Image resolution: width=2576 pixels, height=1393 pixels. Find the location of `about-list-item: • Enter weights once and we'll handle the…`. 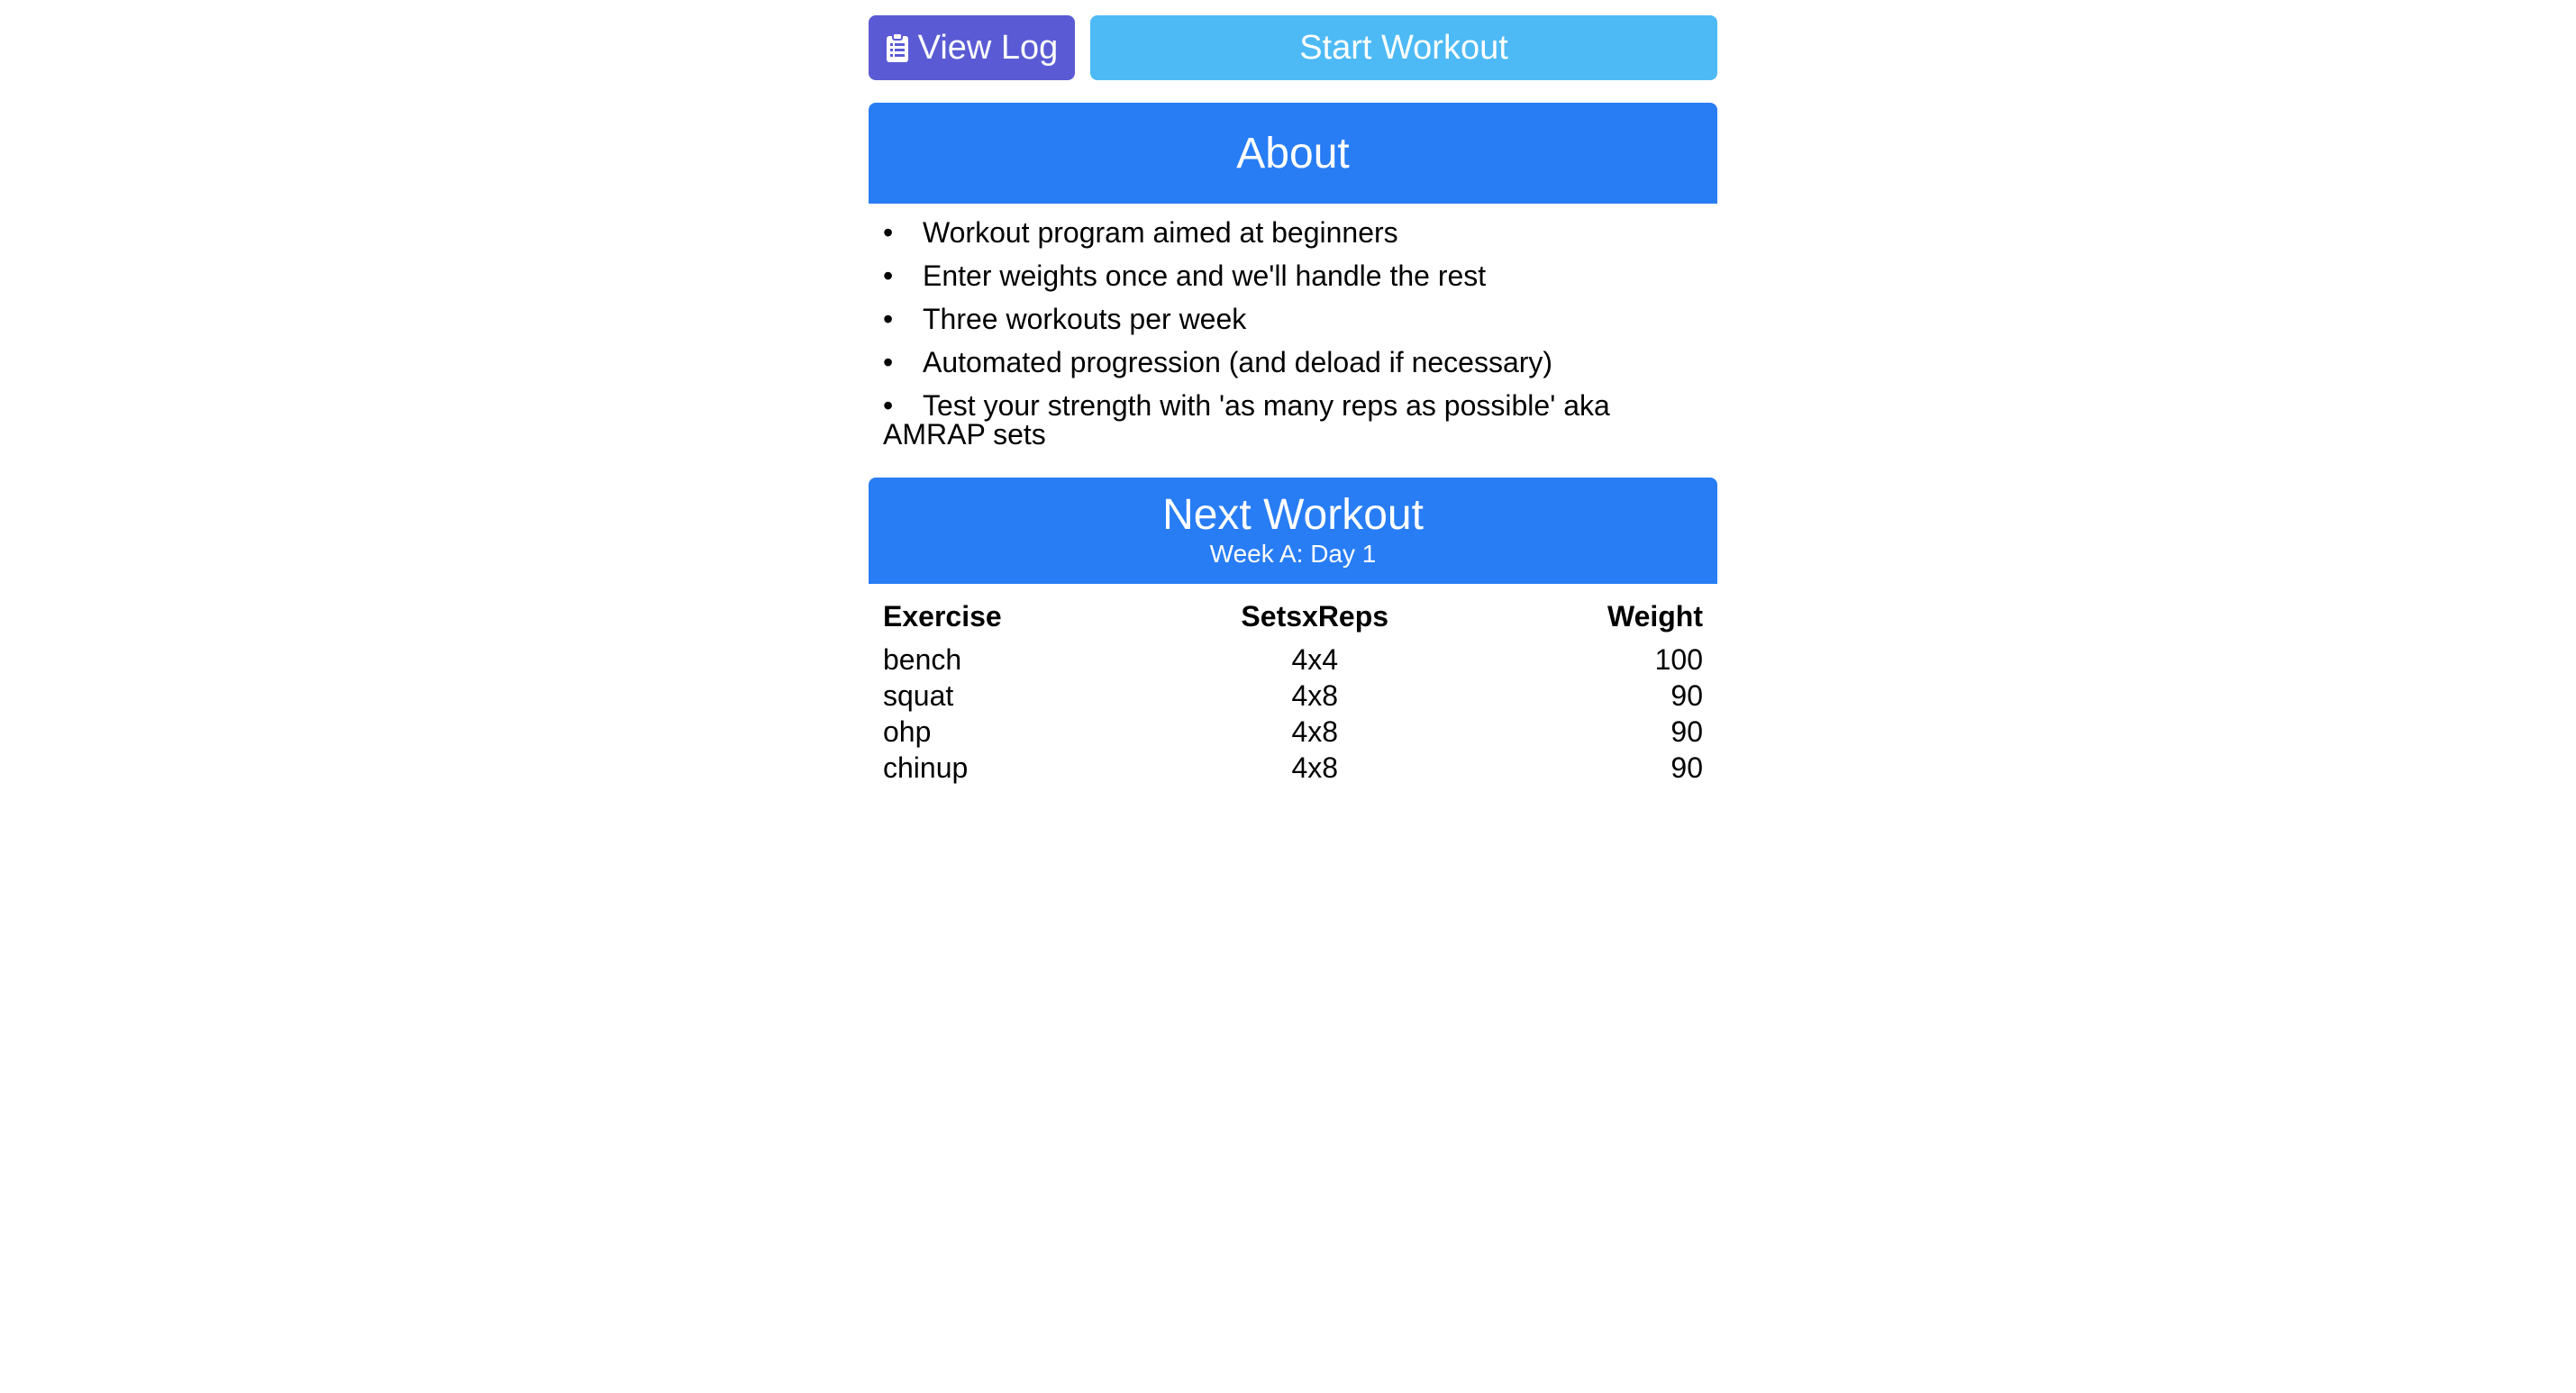

about-list-item: • Enter weights once and we'll handle the… is located at coordinates (1293, 276).